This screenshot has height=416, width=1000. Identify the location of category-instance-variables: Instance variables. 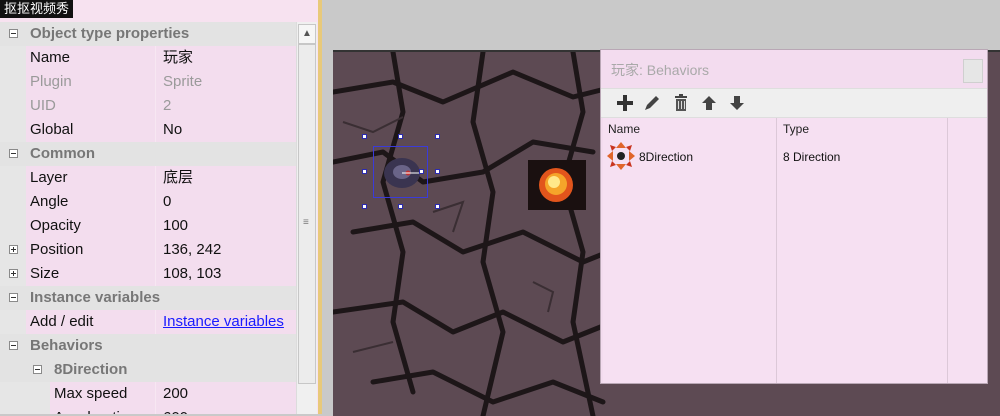
(148, 298).